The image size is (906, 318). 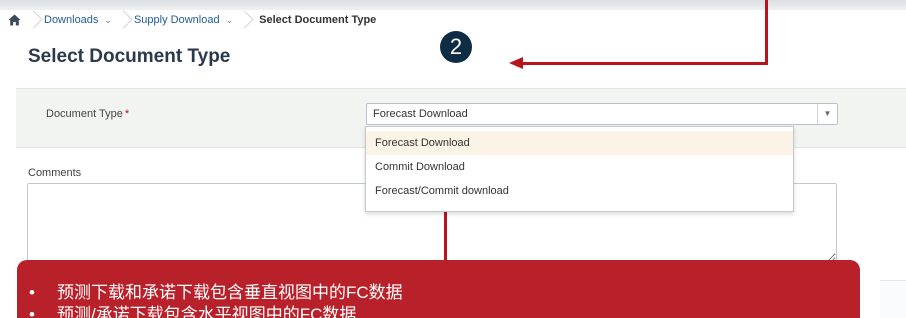 What do you see at coordinates (456, 47) in the screenshot?
I see `step-number-badge: 2` at bounding box center [456, 47].